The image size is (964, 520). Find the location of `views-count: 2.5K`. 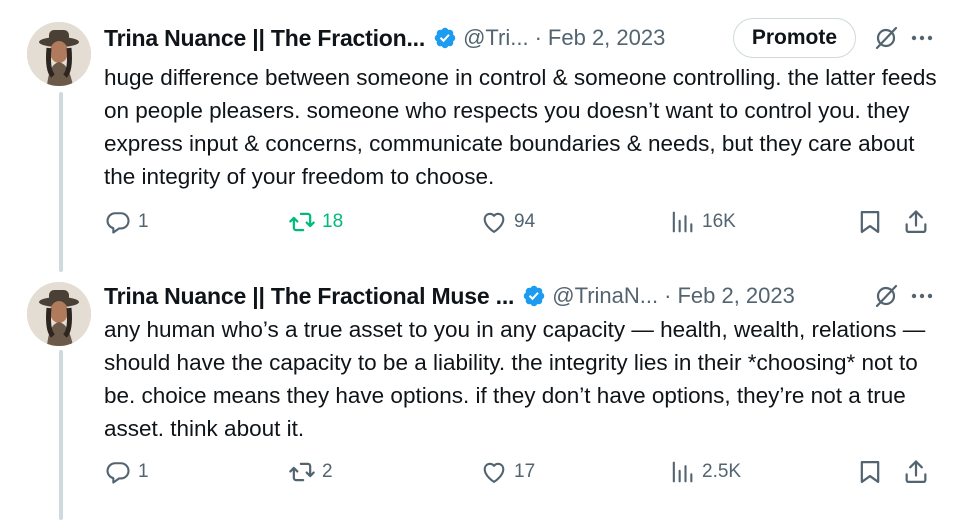

views-count: 2.5K is located at coordinates (722, 471).